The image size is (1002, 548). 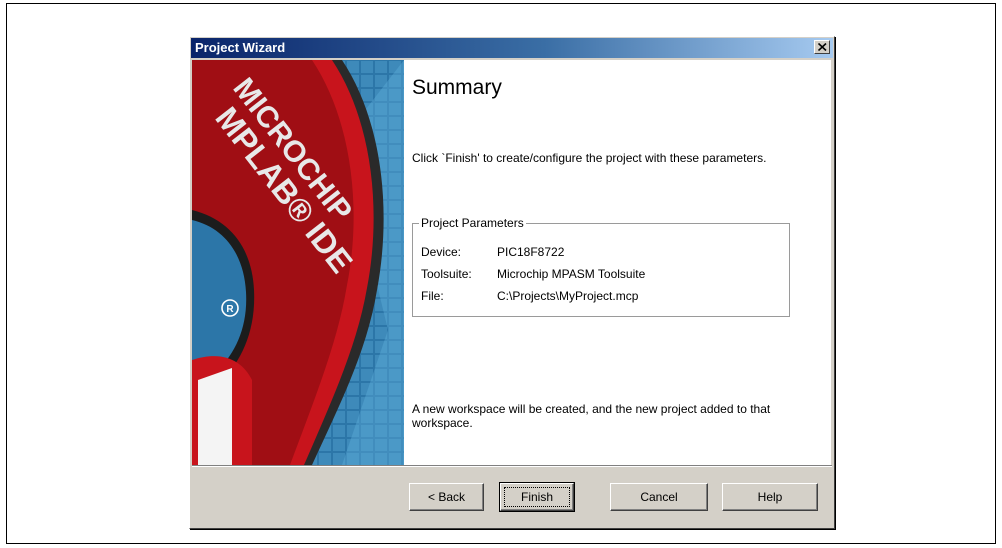 What do you see at coordinates (446, 274) in the screenshot?
I see `param-key: Toolsuite:` at bounding box center [446, 274].